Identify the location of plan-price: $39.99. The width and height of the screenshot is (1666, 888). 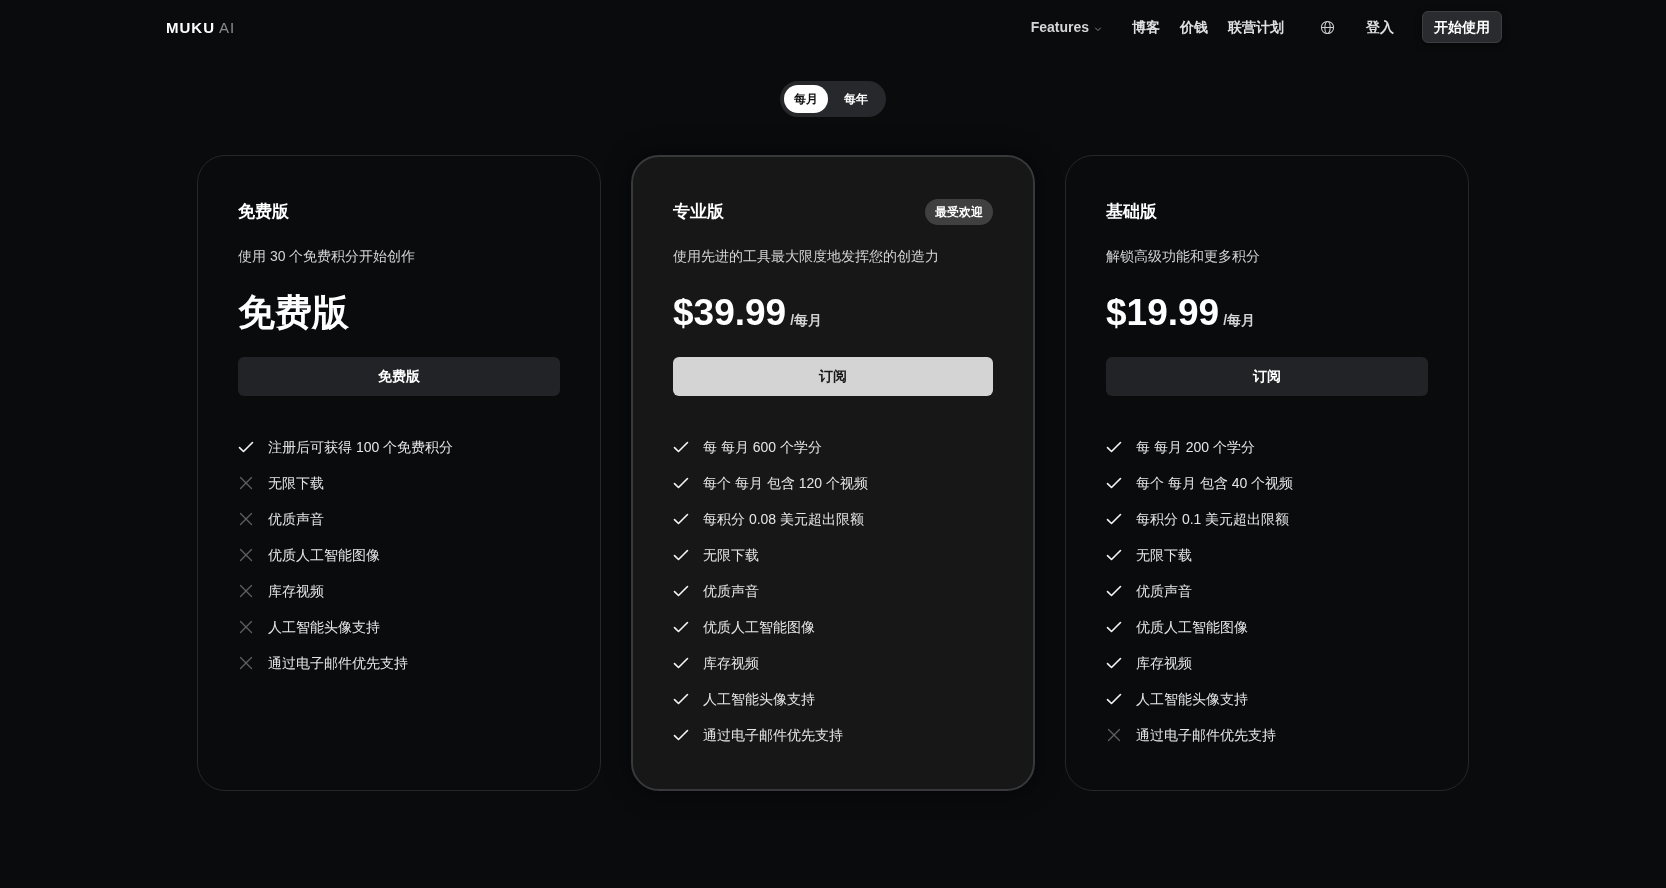
(730, 313).